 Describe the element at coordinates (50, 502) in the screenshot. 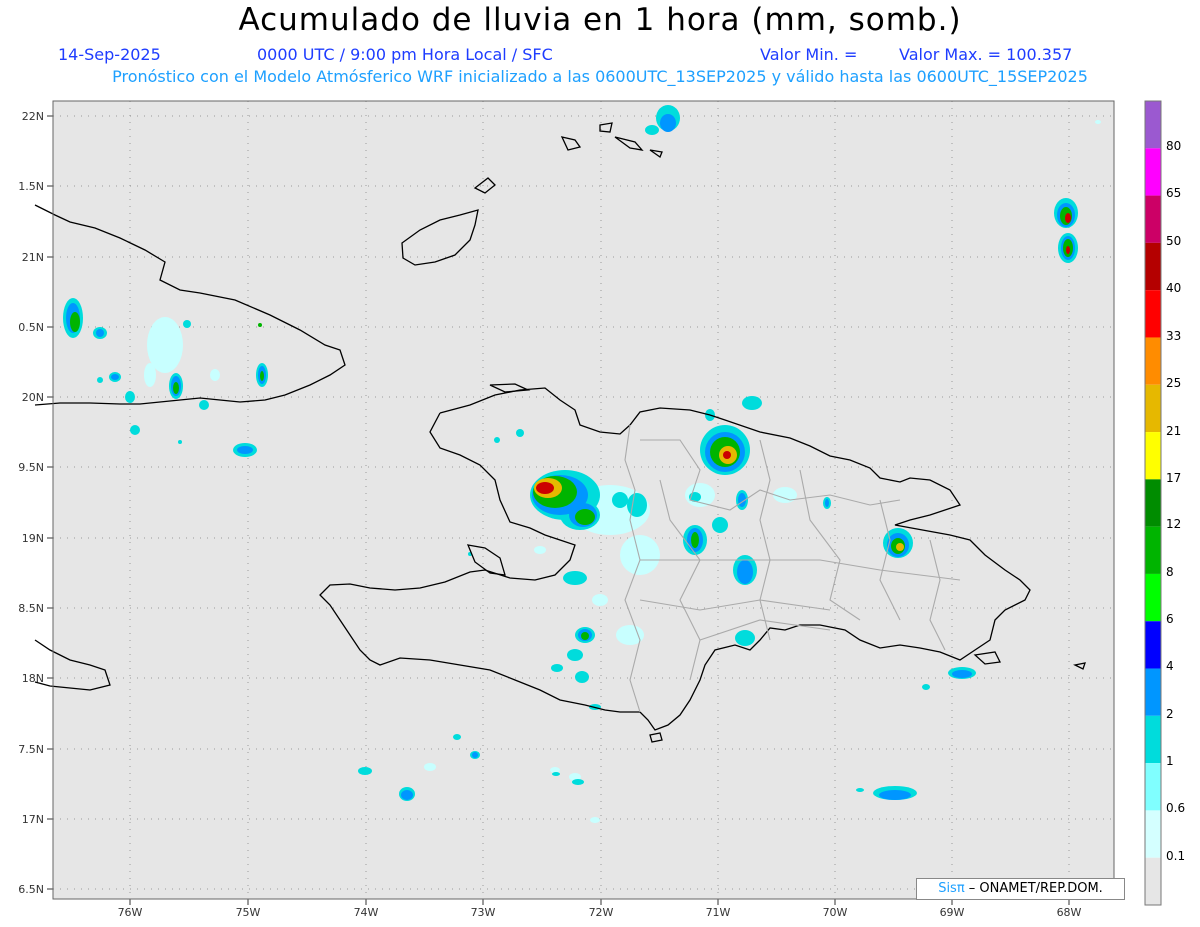

I see `lat-ticks` at that location.